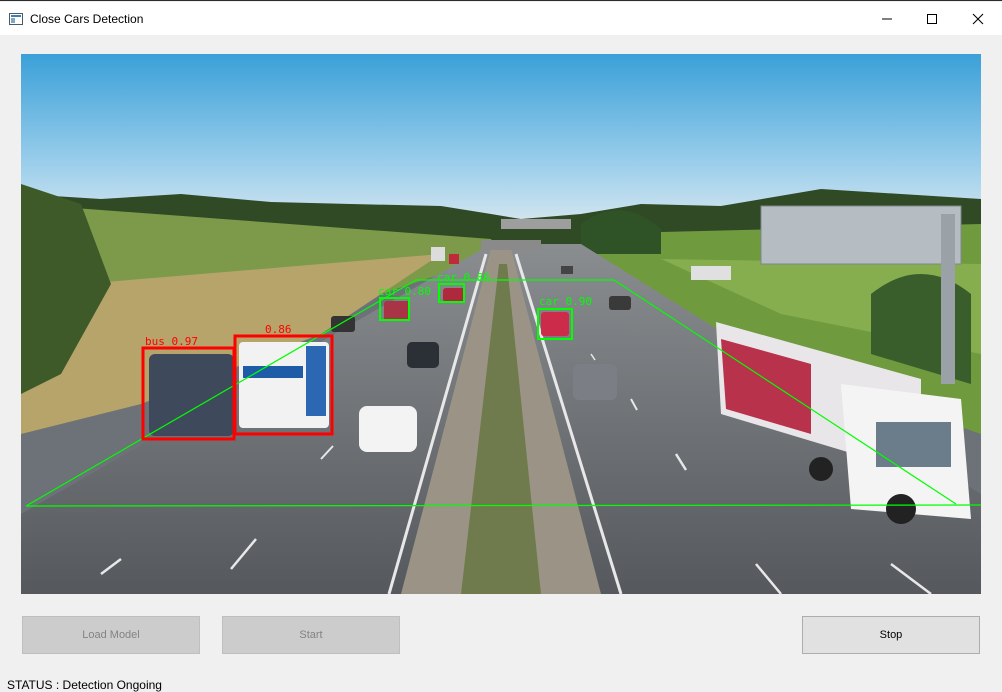 The height and width of the screenshot is (692, 1002). I want to click on minimize-icon, so click(887, 19).